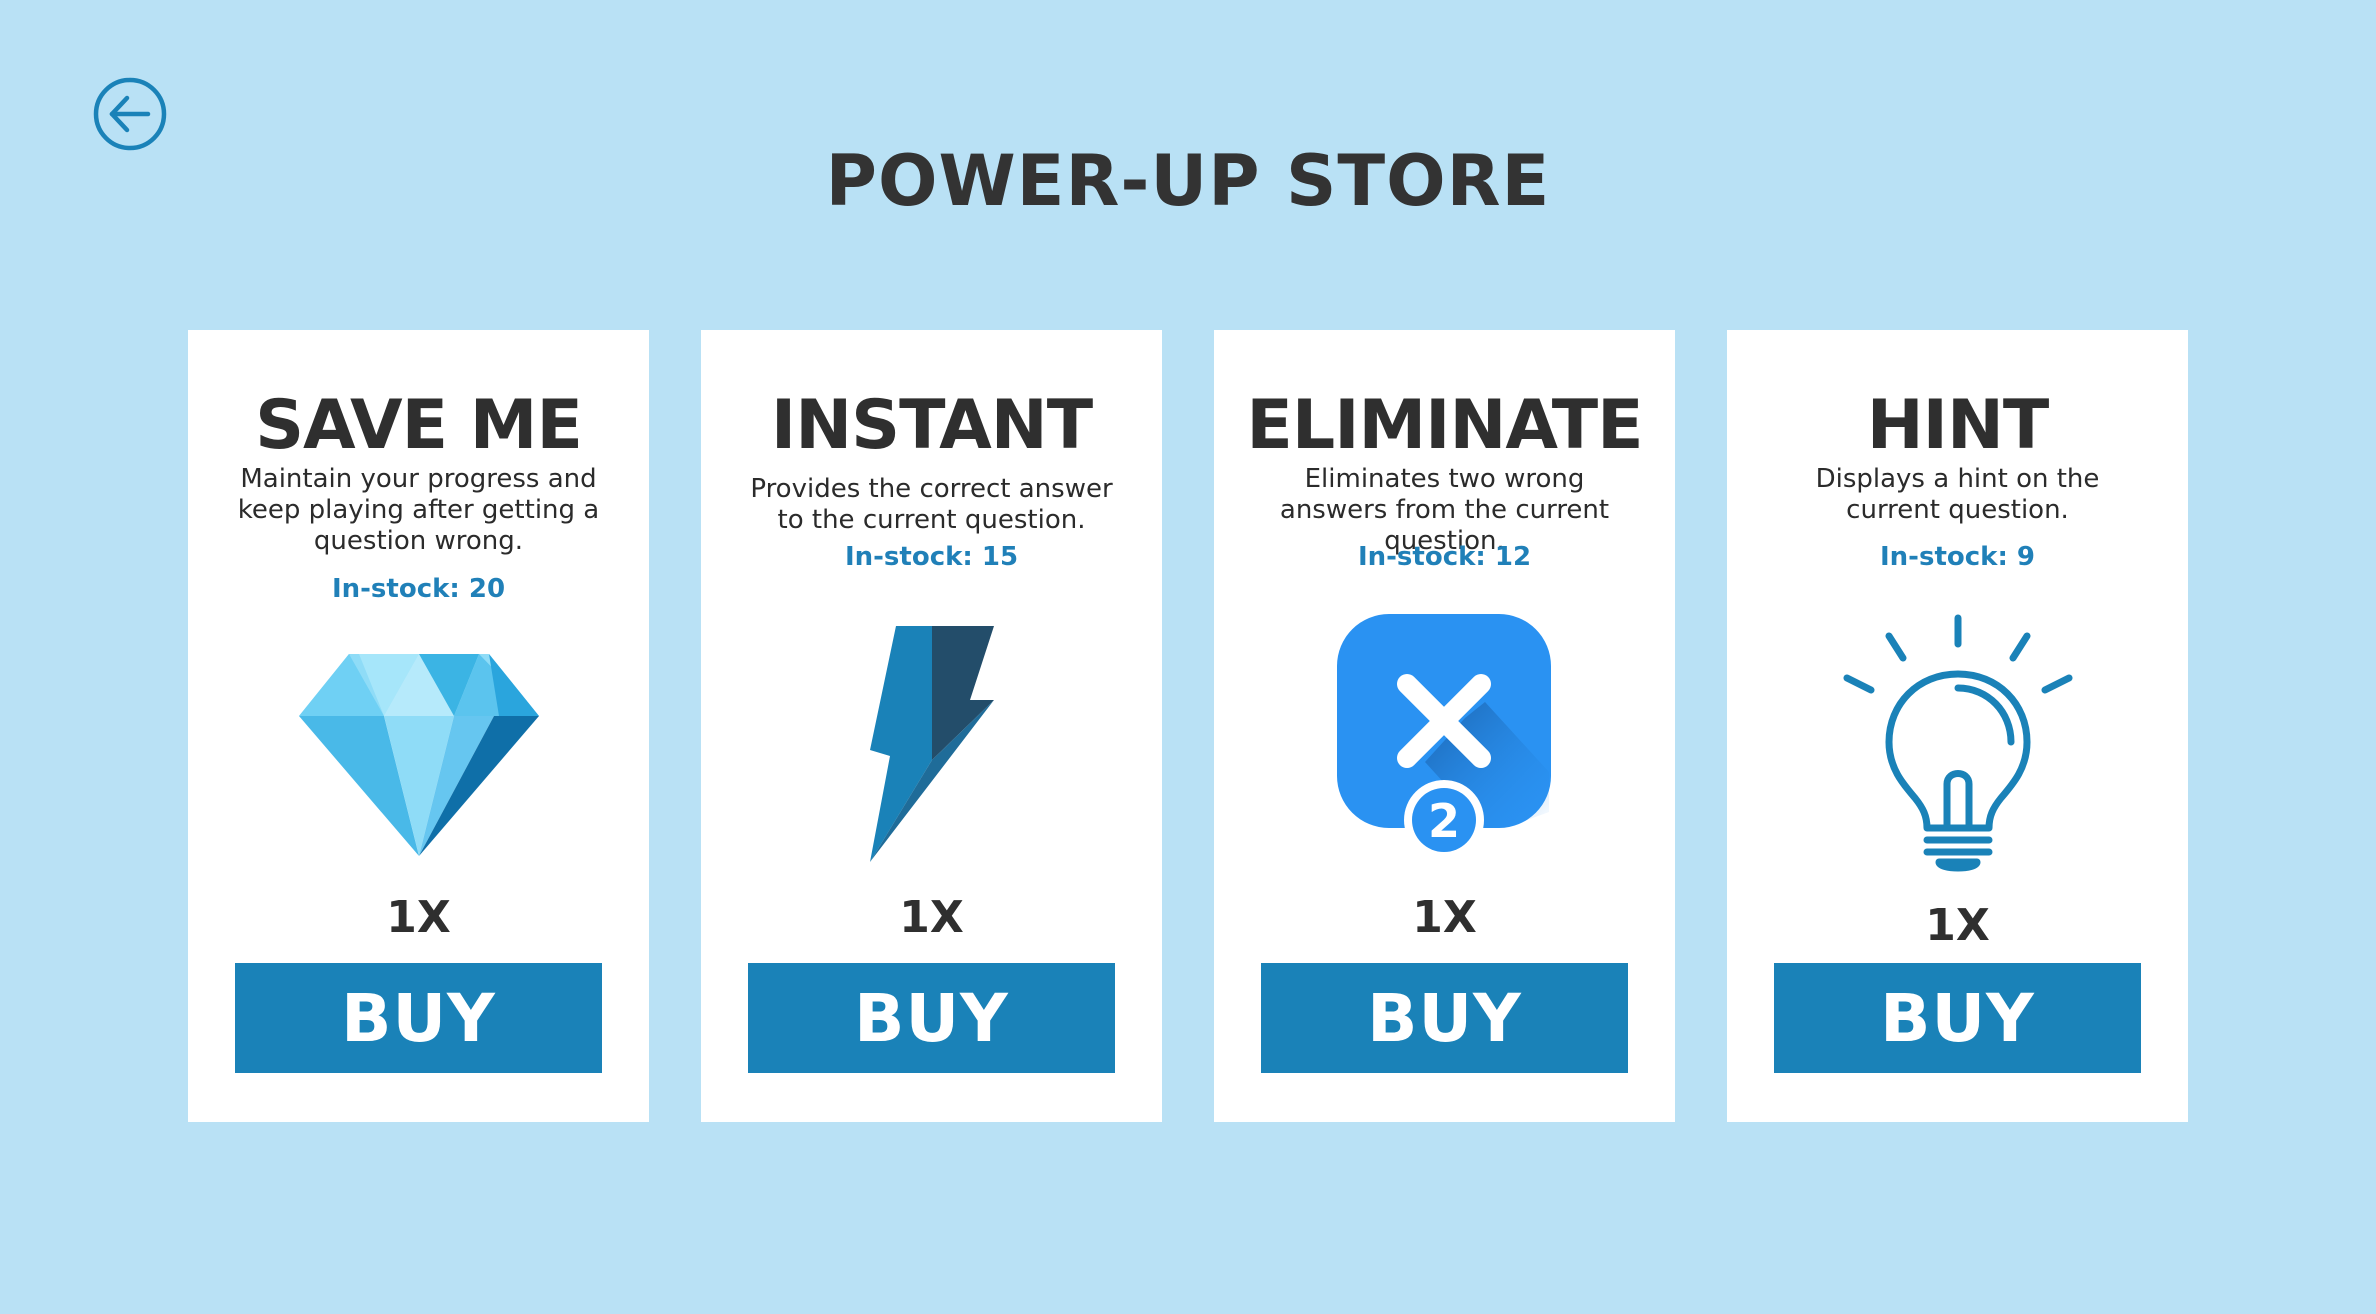 Image resolution: width=2376 pixels, height=1314 pixels. I want to click on buy-button-save-me: BUY, so click(418, 1018).